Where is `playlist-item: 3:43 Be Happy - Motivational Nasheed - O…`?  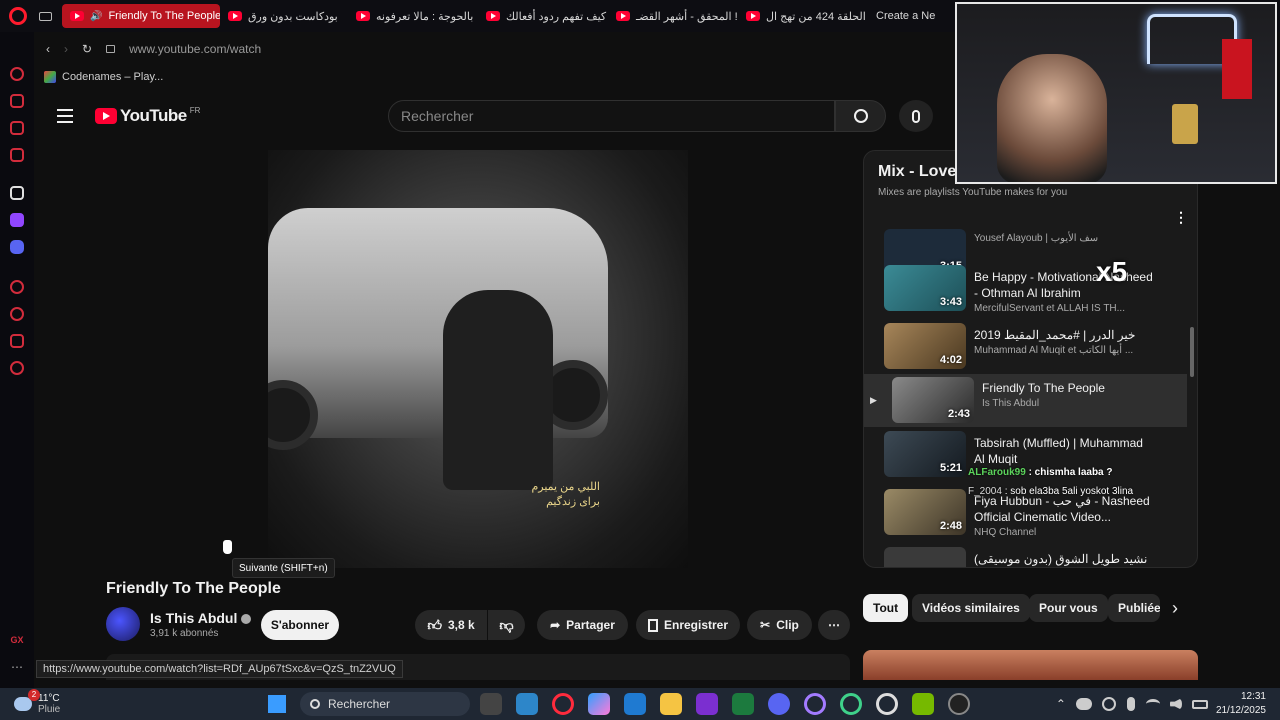
playlist-item: 3:43 Be Happy - Motivational Nasheed - O… is located at coordinates (1025, 292).